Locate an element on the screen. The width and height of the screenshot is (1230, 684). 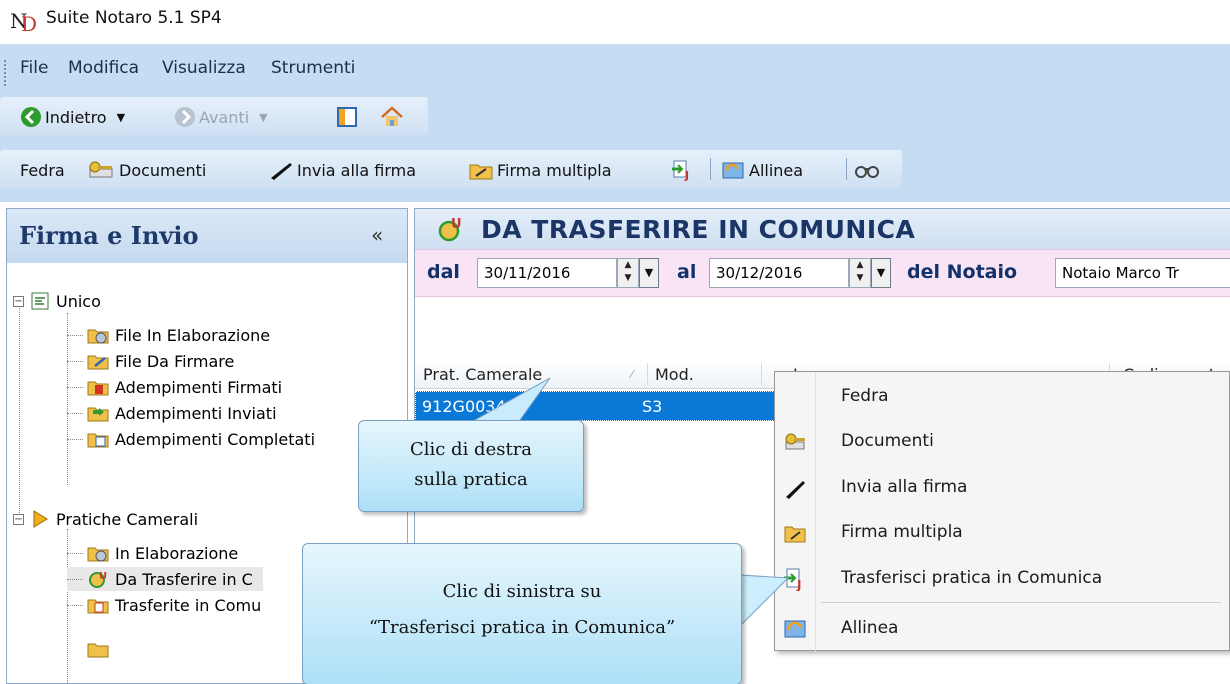
tree-item-adempimenti-inviati: Adempimenti Inviati is located at coordinates (172, 413).